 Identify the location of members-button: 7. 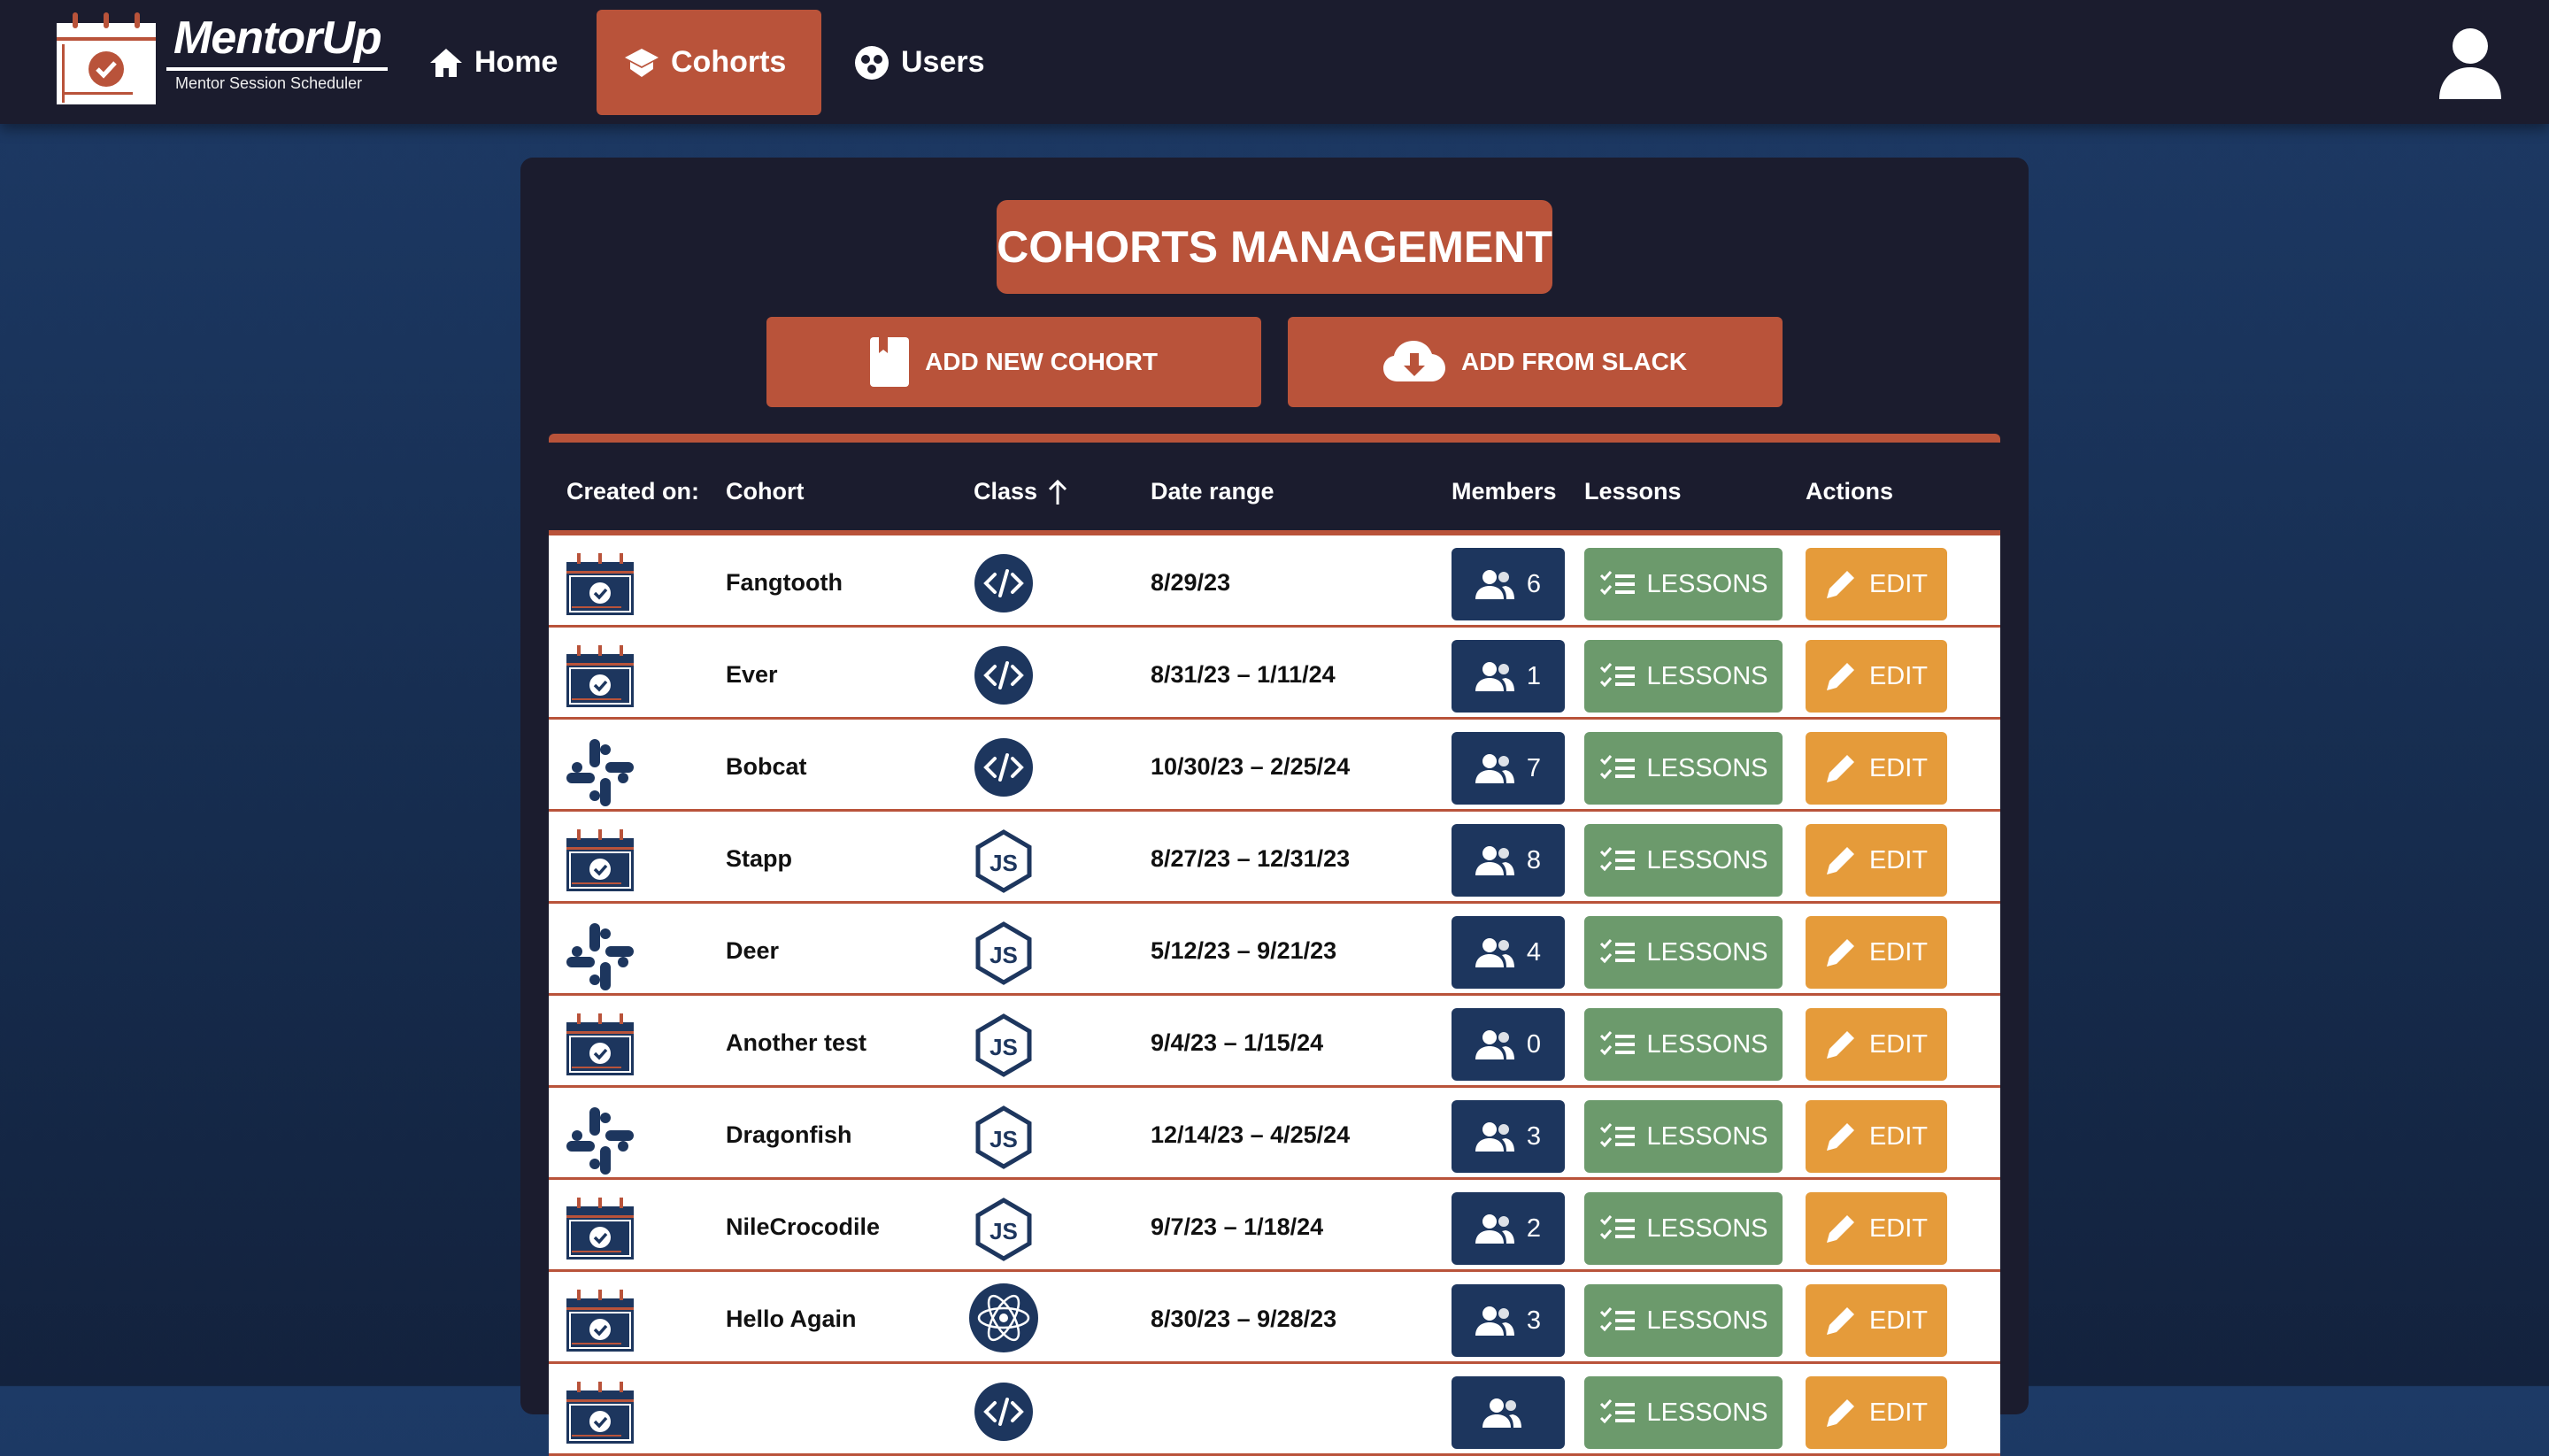
(1508, 768).